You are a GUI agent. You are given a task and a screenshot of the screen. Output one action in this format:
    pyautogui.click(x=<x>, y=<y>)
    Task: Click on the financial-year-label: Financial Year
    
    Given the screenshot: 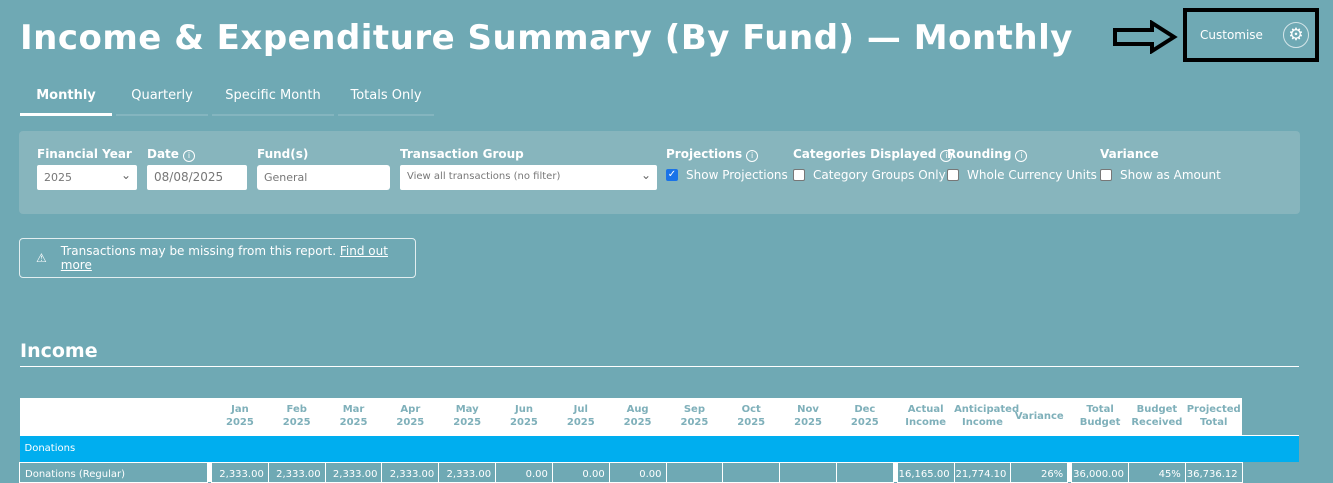 What is the action you would take?
    pyautogui.click(x=84, y=154)
    